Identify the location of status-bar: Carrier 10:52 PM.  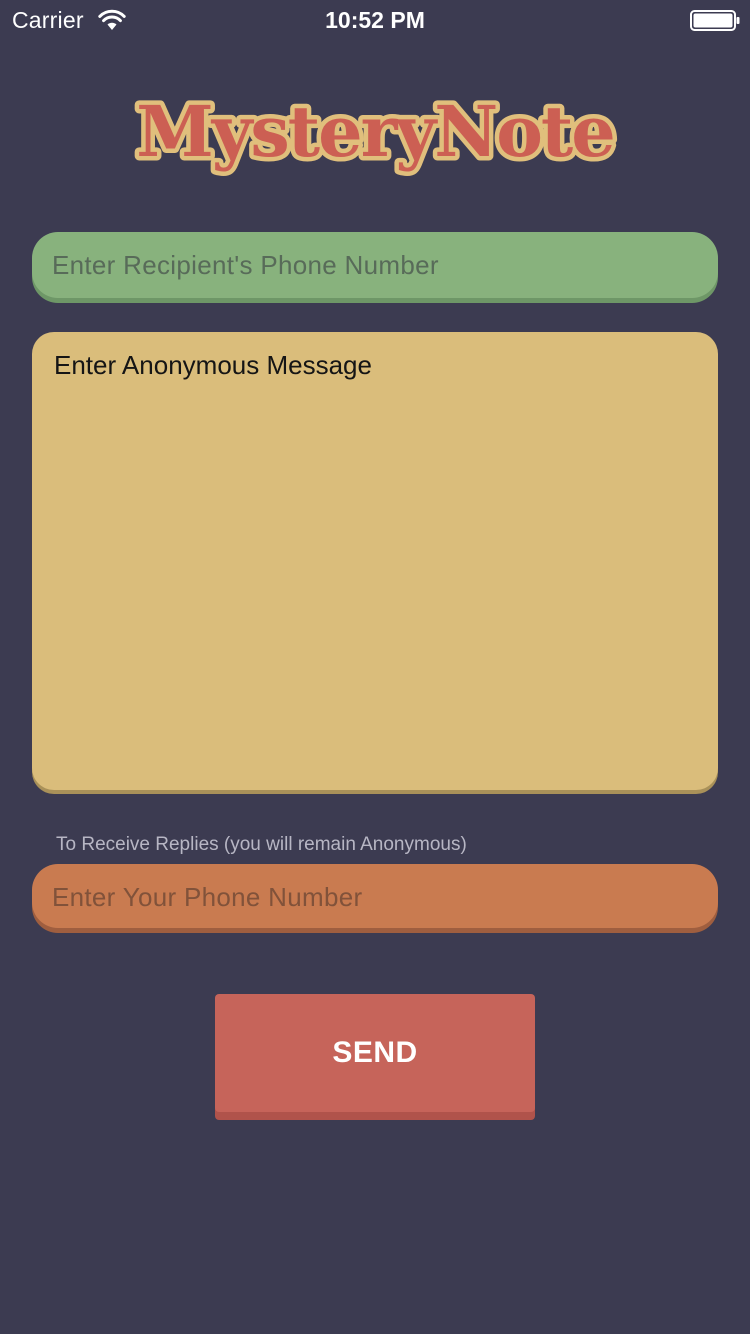
(375, 20).